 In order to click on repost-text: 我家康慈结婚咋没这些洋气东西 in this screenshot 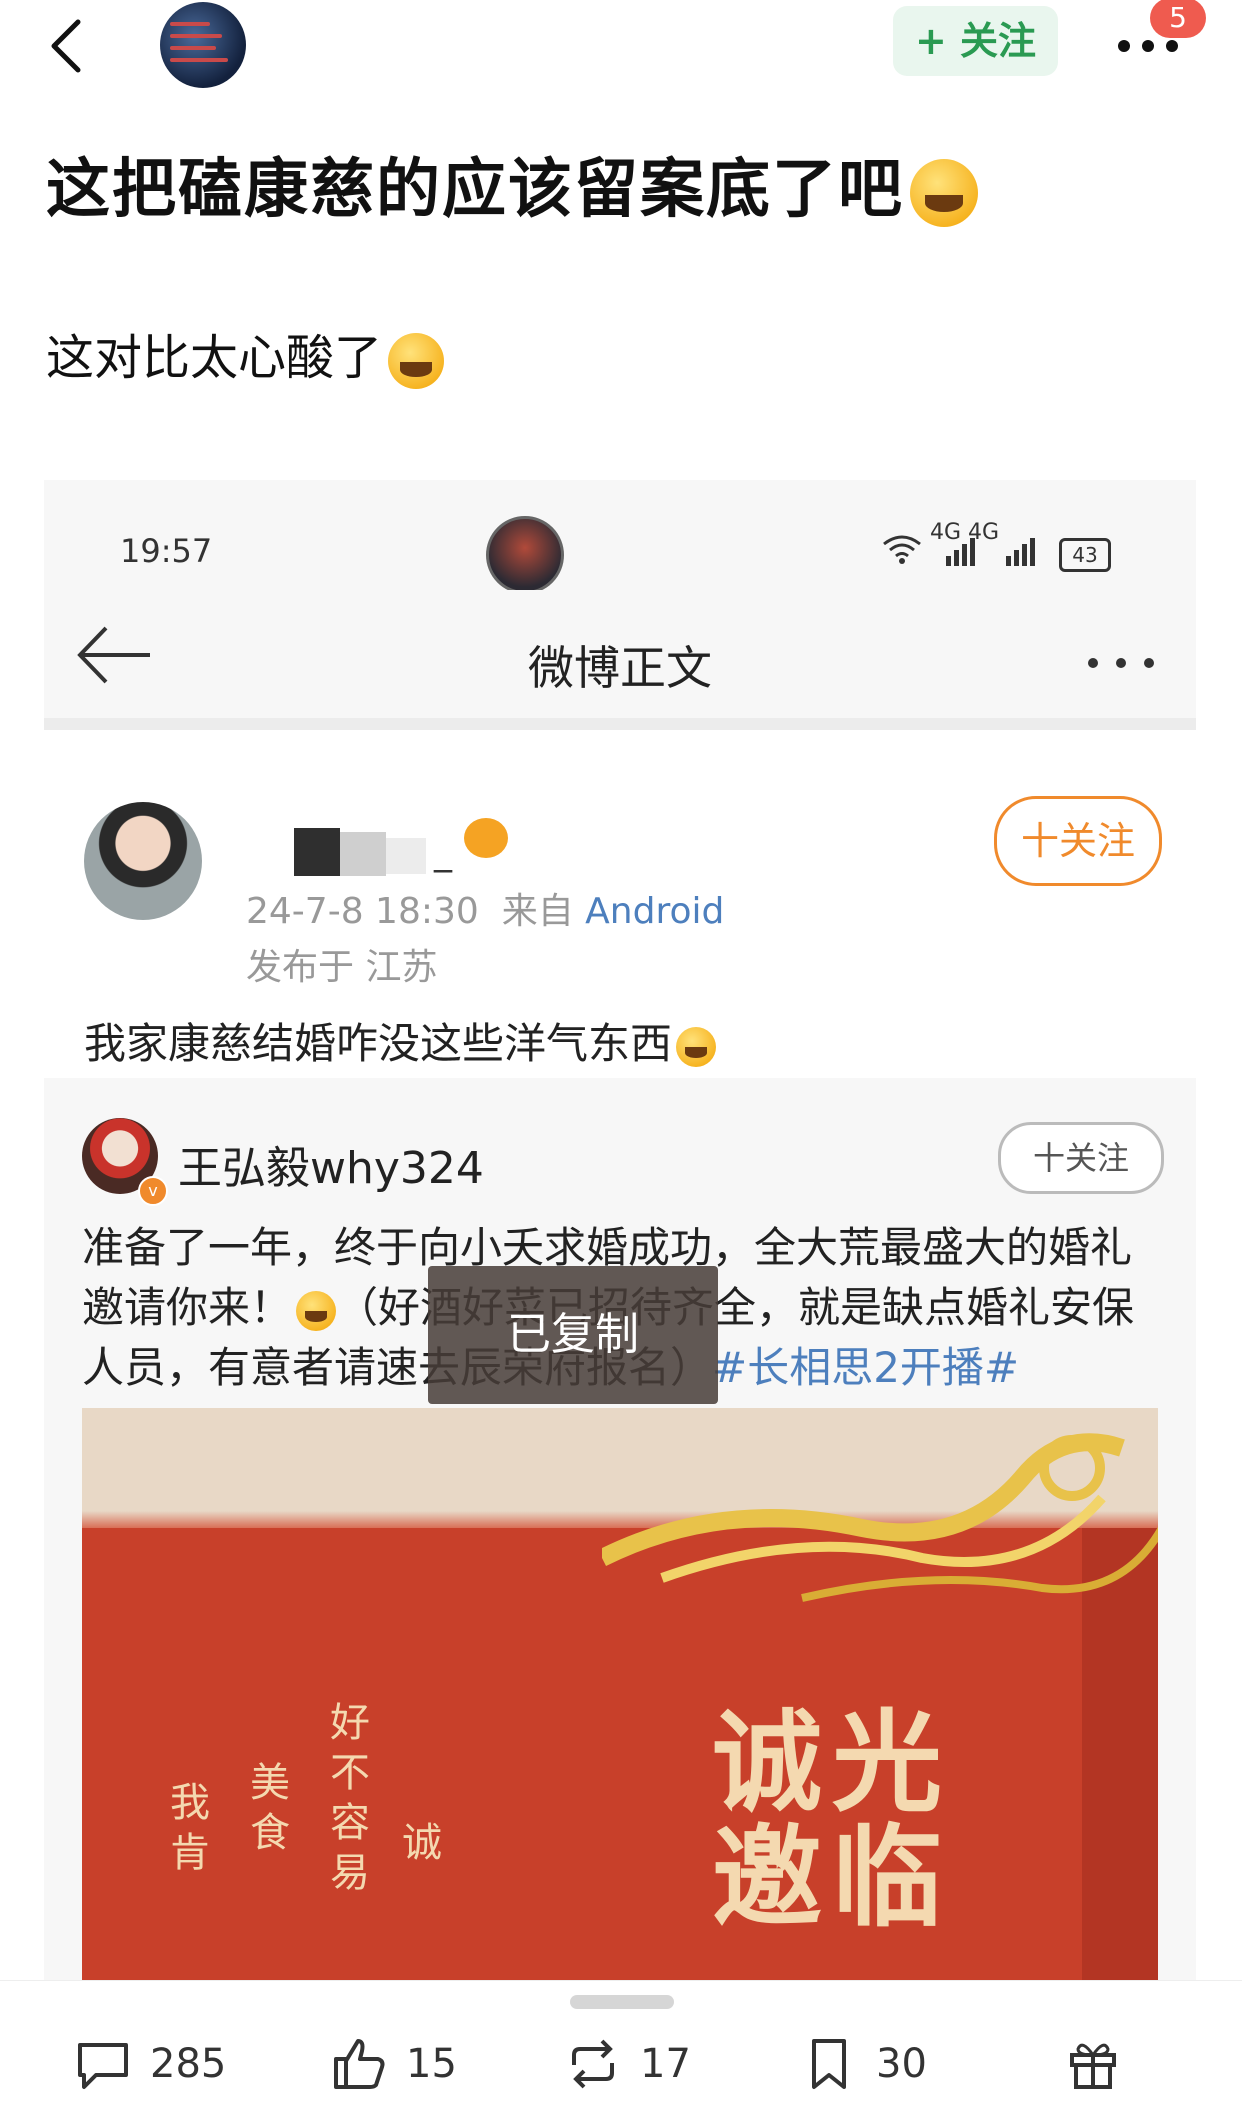, I will do `click(400, 1040)`.